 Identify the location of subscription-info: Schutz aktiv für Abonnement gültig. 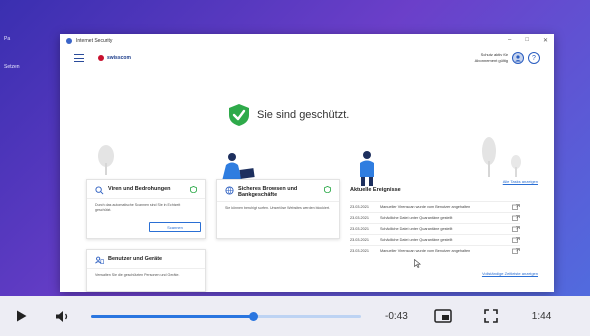
(491, 58).